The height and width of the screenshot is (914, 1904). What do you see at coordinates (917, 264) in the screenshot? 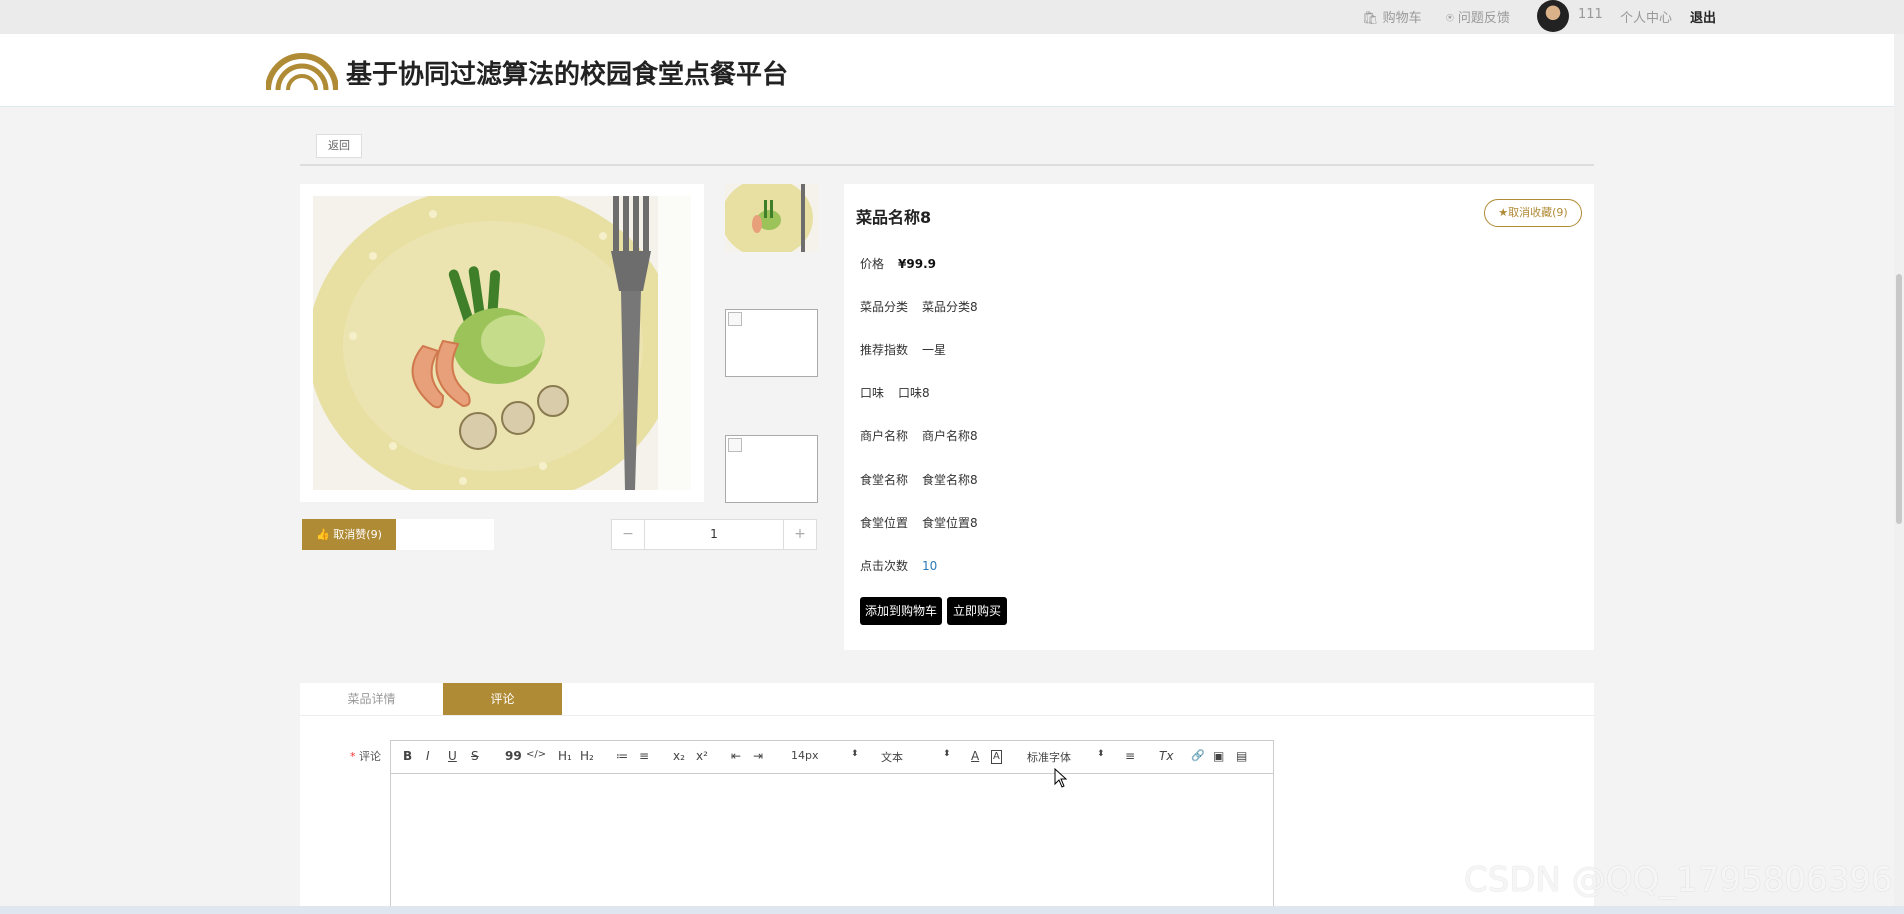
I see `price-value: ¥99.9` at bounding box center [917, 264].